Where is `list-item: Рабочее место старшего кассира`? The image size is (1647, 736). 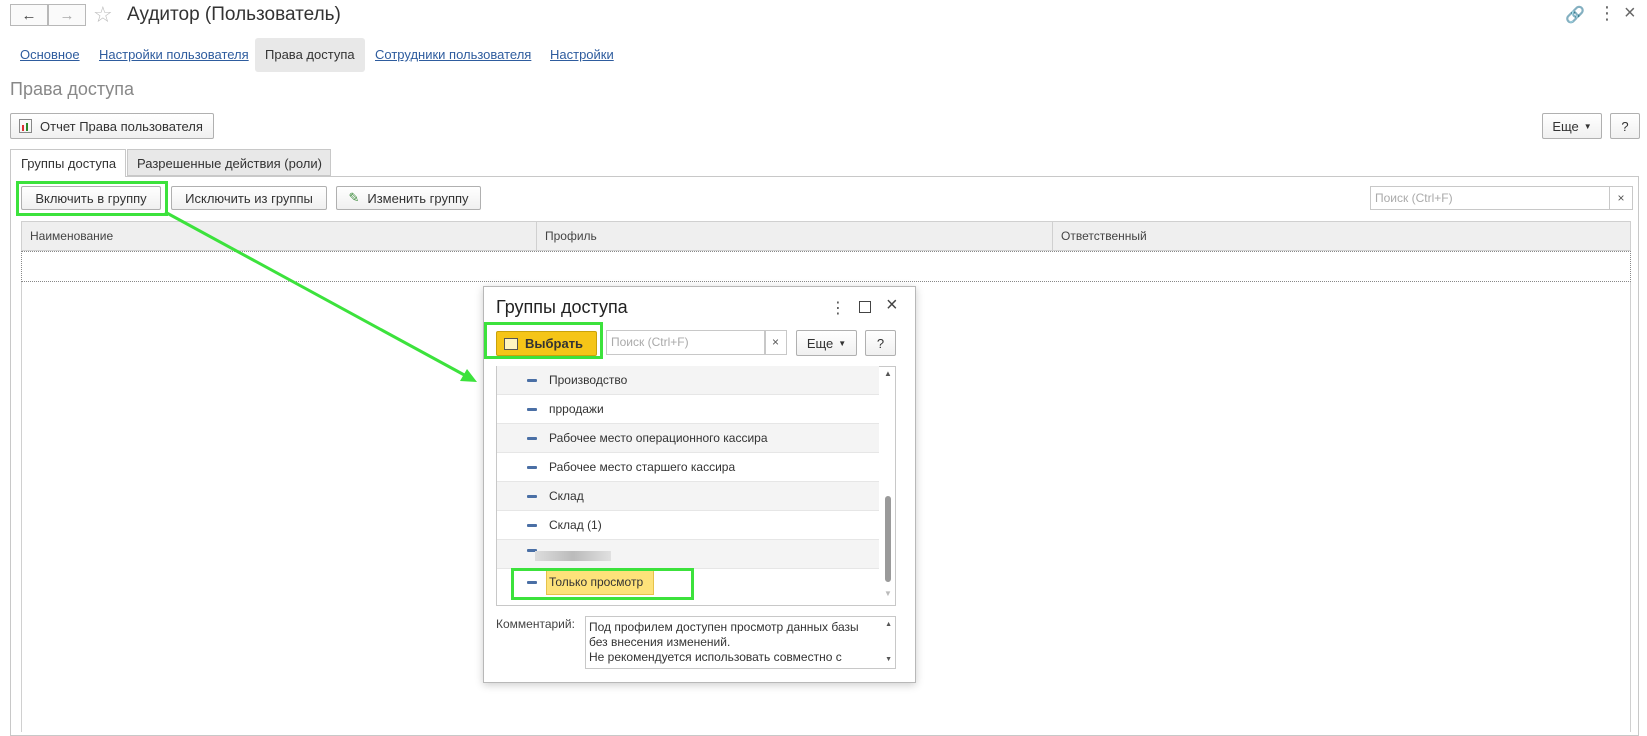 list-item: Рабочее место старшего кассира is located at coordinates (688, 467).